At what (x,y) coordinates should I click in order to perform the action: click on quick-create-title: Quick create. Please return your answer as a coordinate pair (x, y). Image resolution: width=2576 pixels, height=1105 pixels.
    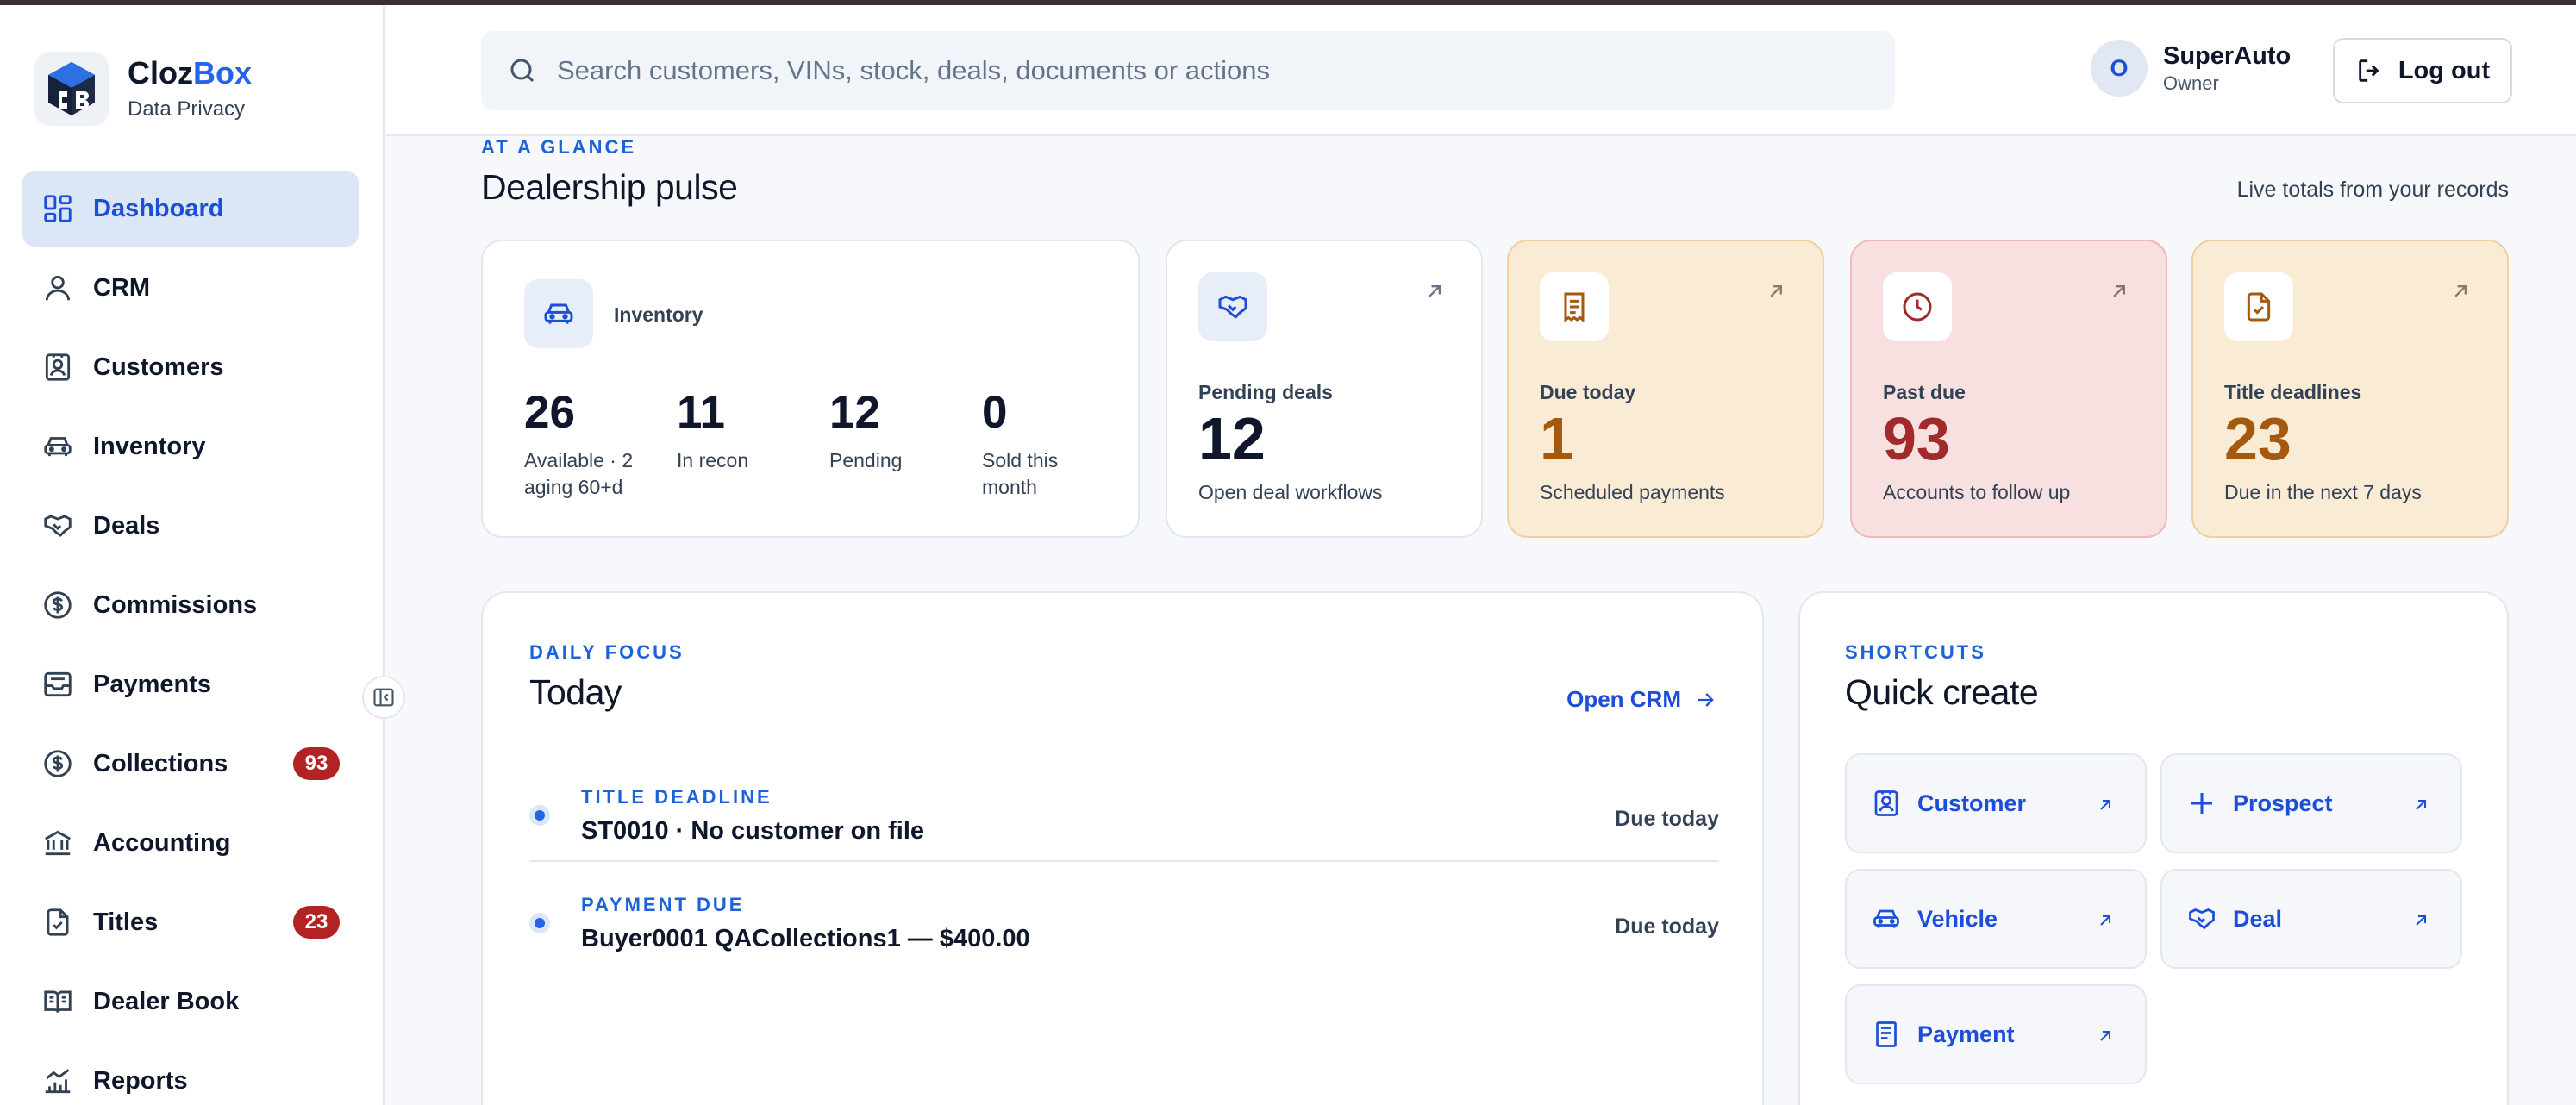
    Looking at the image, I should click on (1942, 692).